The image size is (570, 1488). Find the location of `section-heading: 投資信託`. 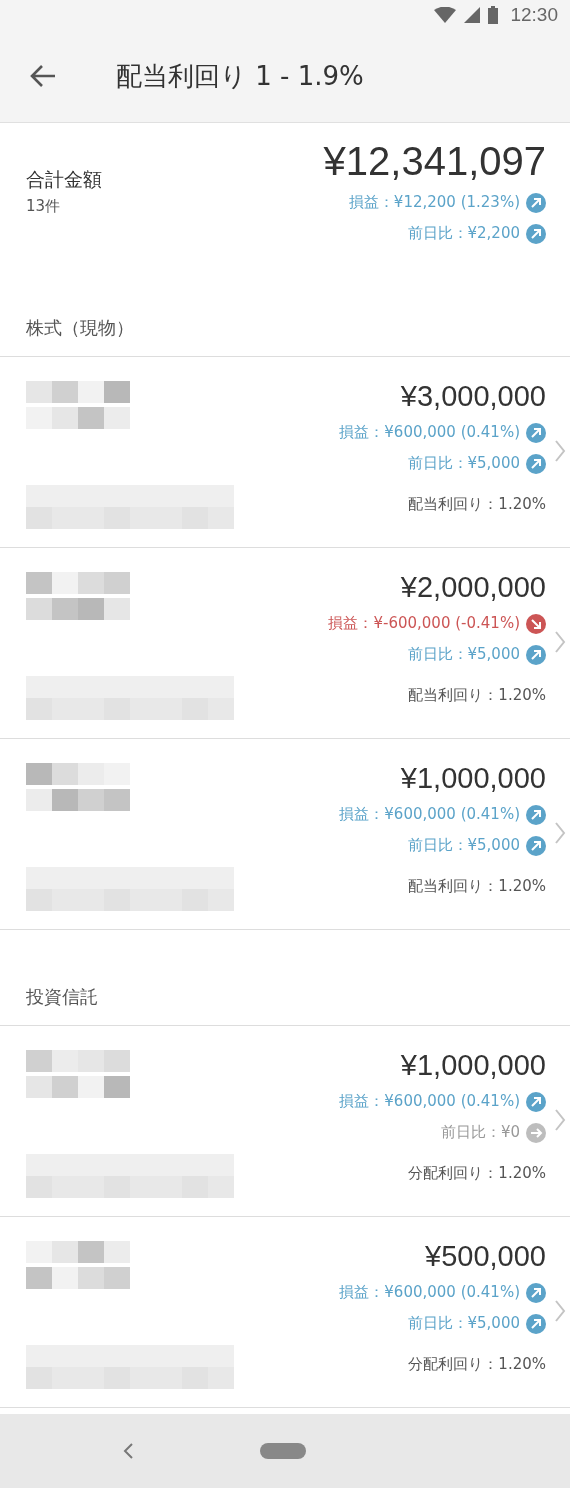

section-heading: 投資信託 is located at coordinates (62, 997).